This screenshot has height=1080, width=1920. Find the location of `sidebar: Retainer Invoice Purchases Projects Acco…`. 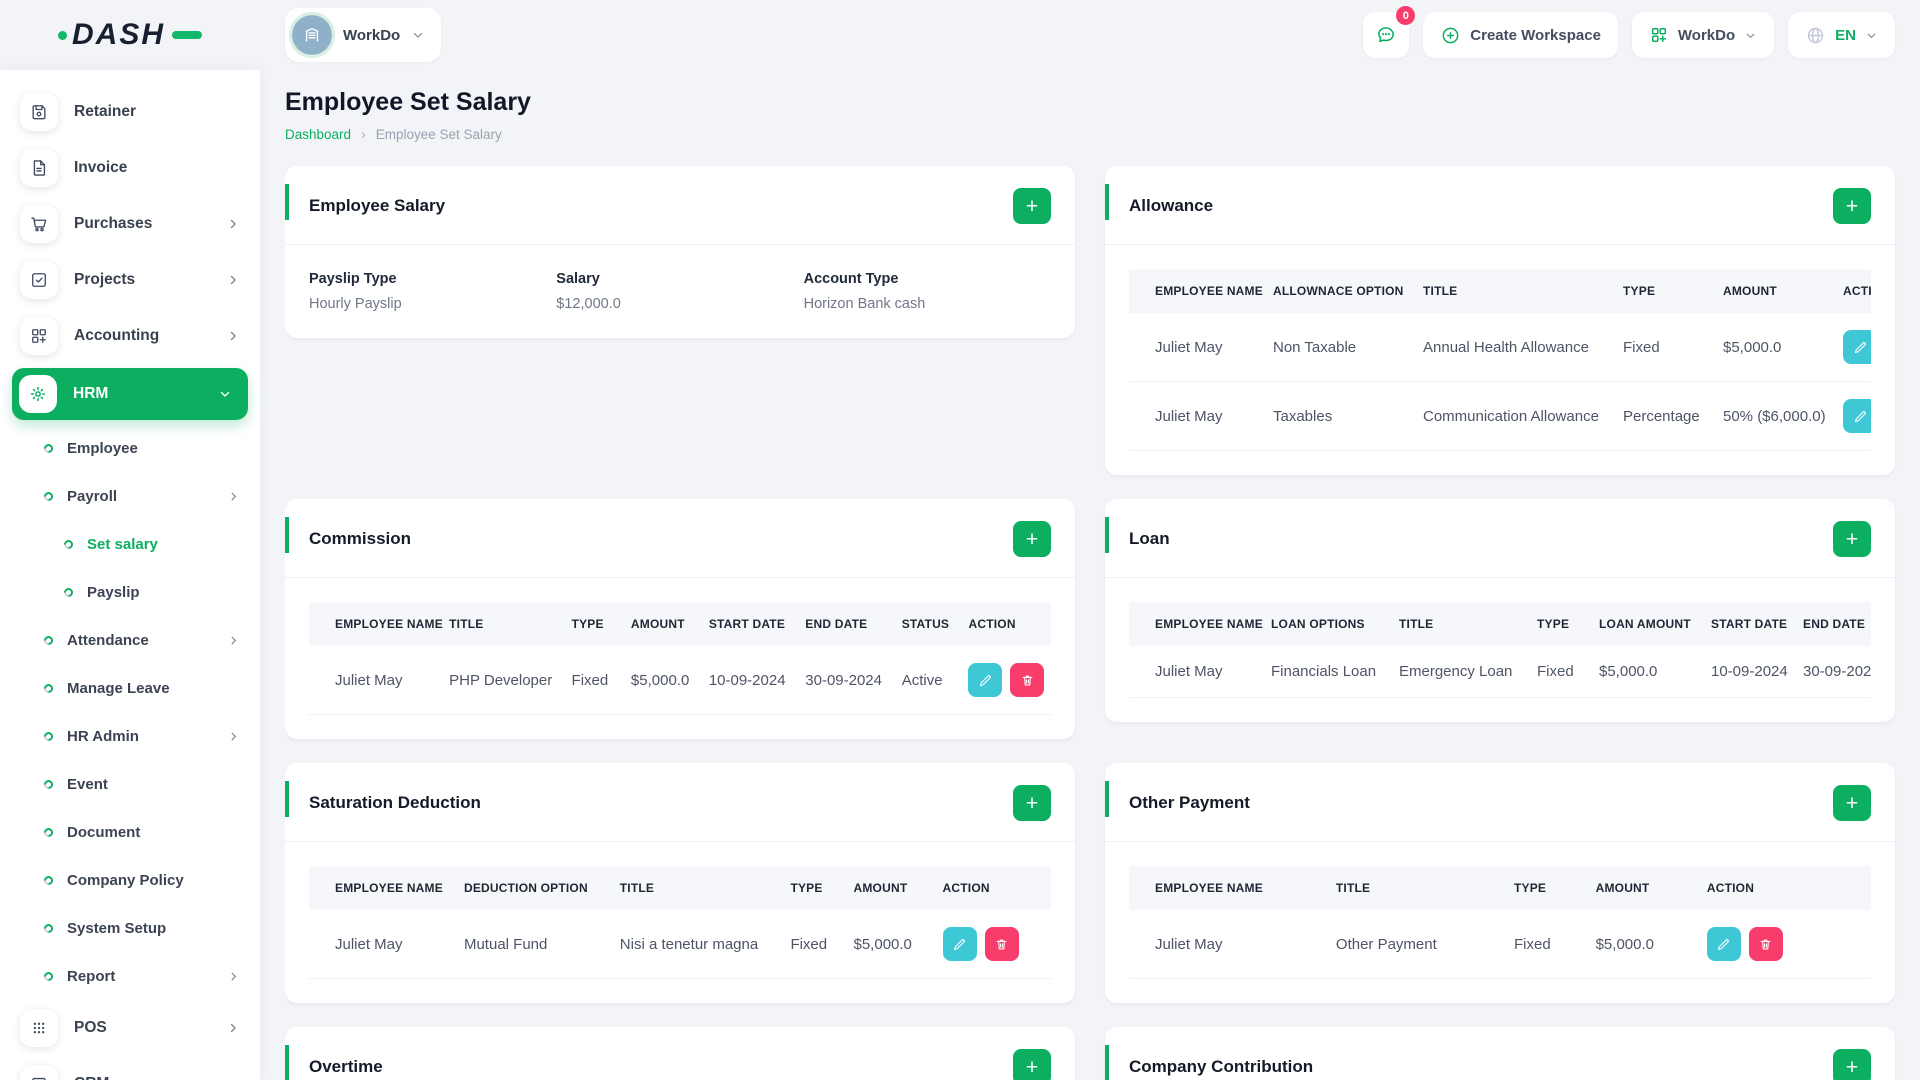

sidebar: Retainer Invoice Purchases Projects Acco… is located at coordinates (130, 575).